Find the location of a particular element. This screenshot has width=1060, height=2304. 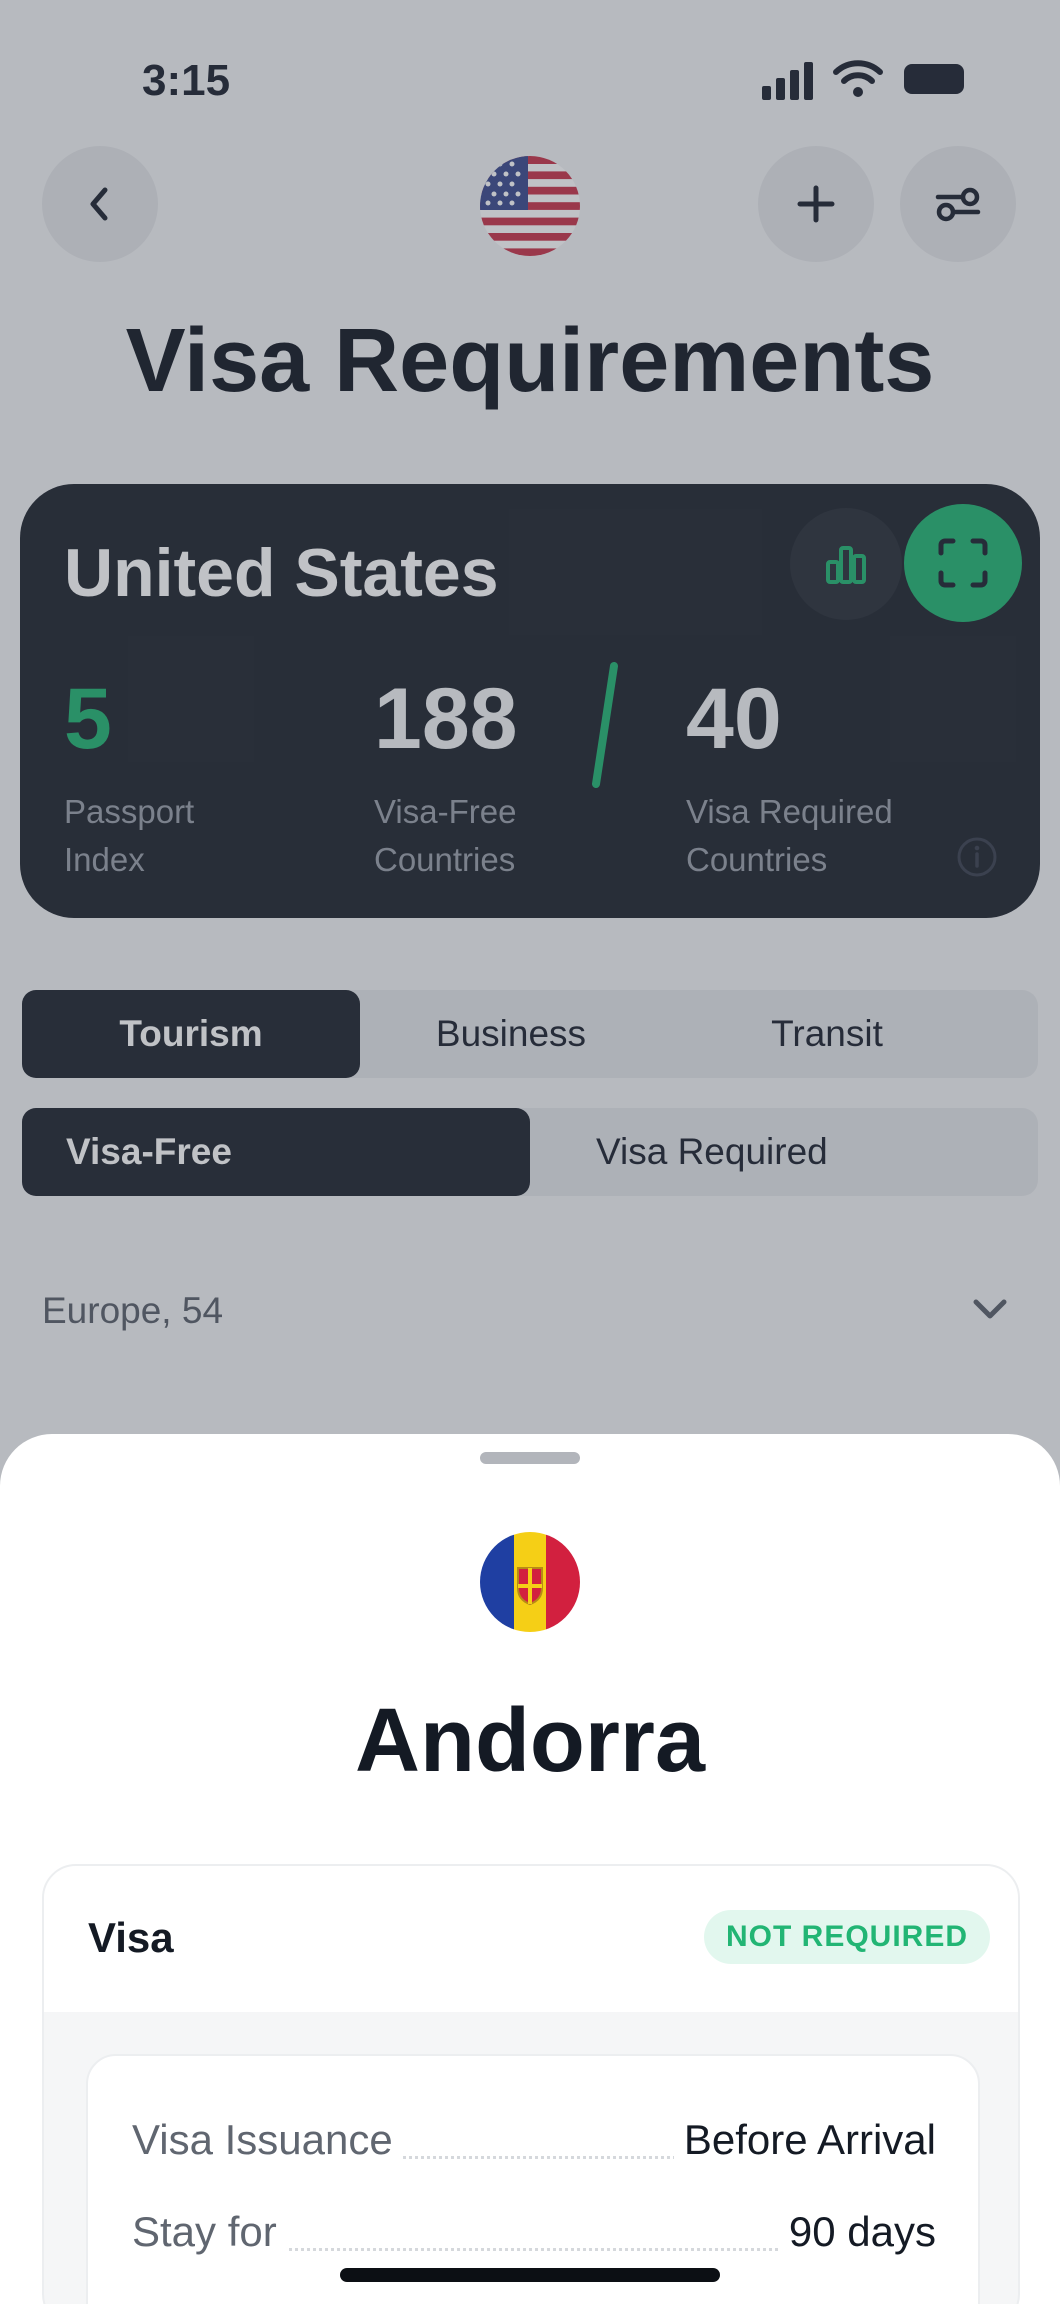

detail-key: Visa Issuance is located at coordinates (267, 2140).